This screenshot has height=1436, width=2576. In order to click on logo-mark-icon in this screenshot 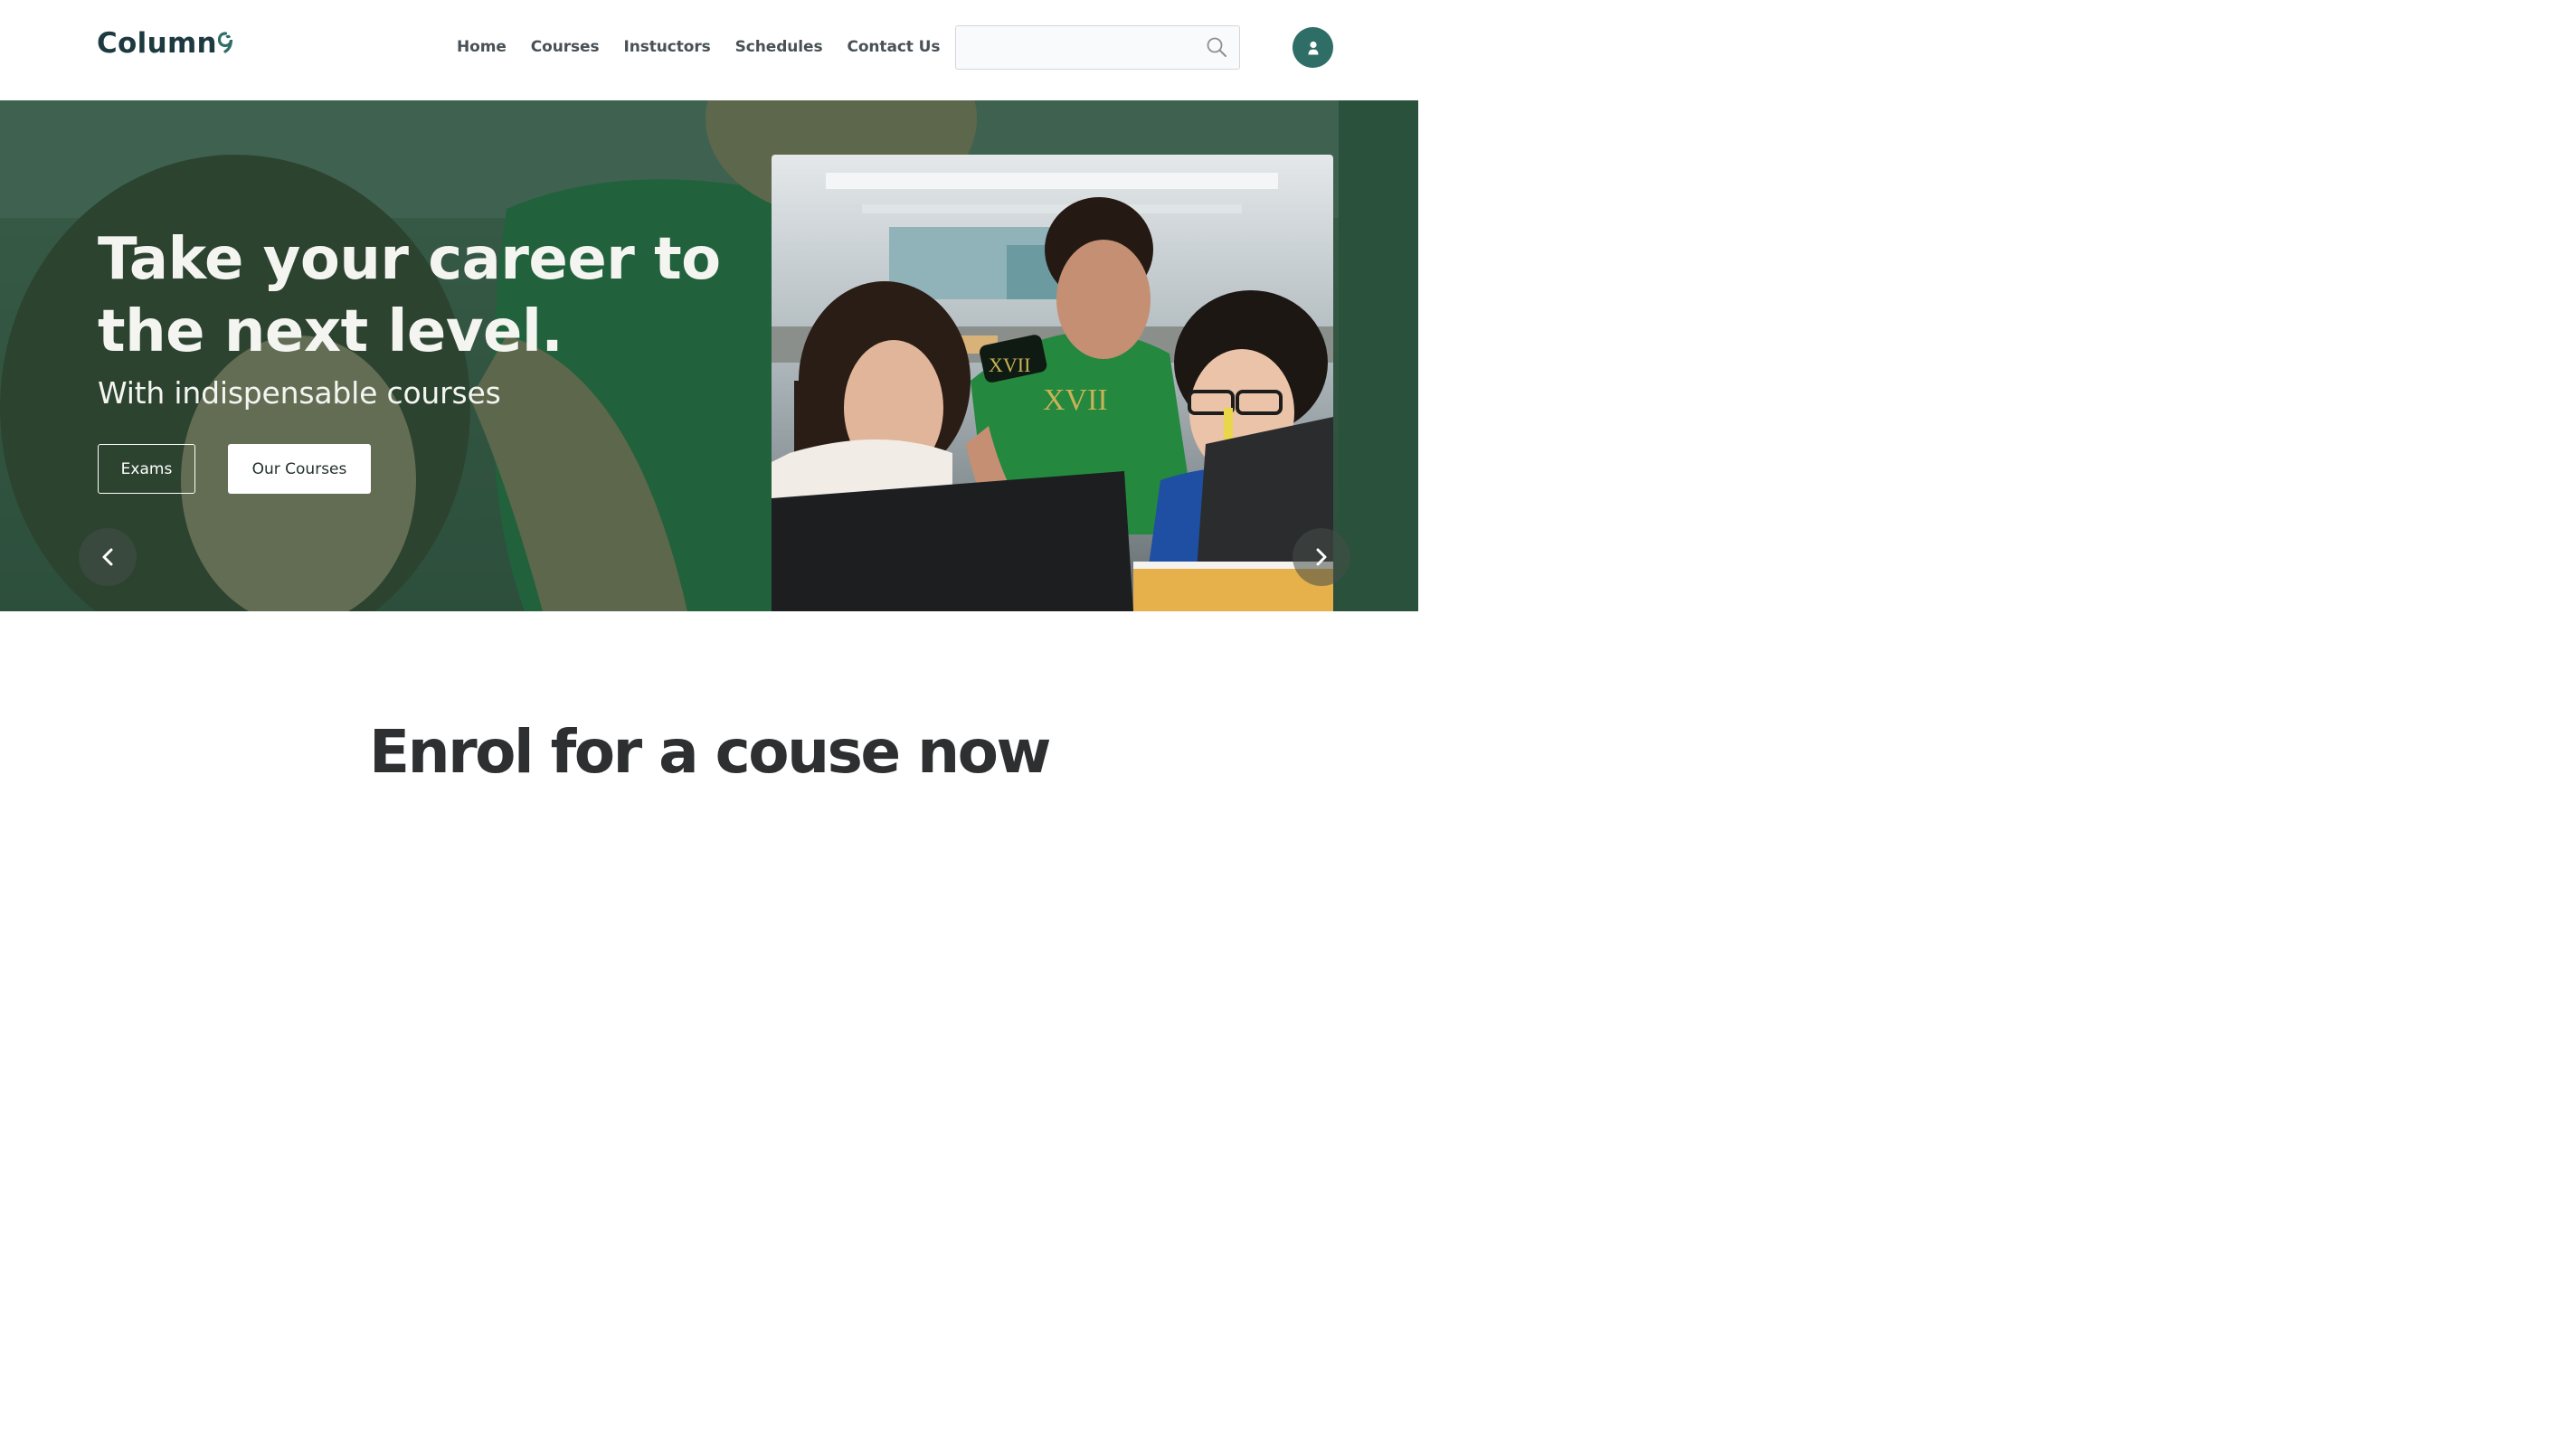, I will do `click(225, 42)`.